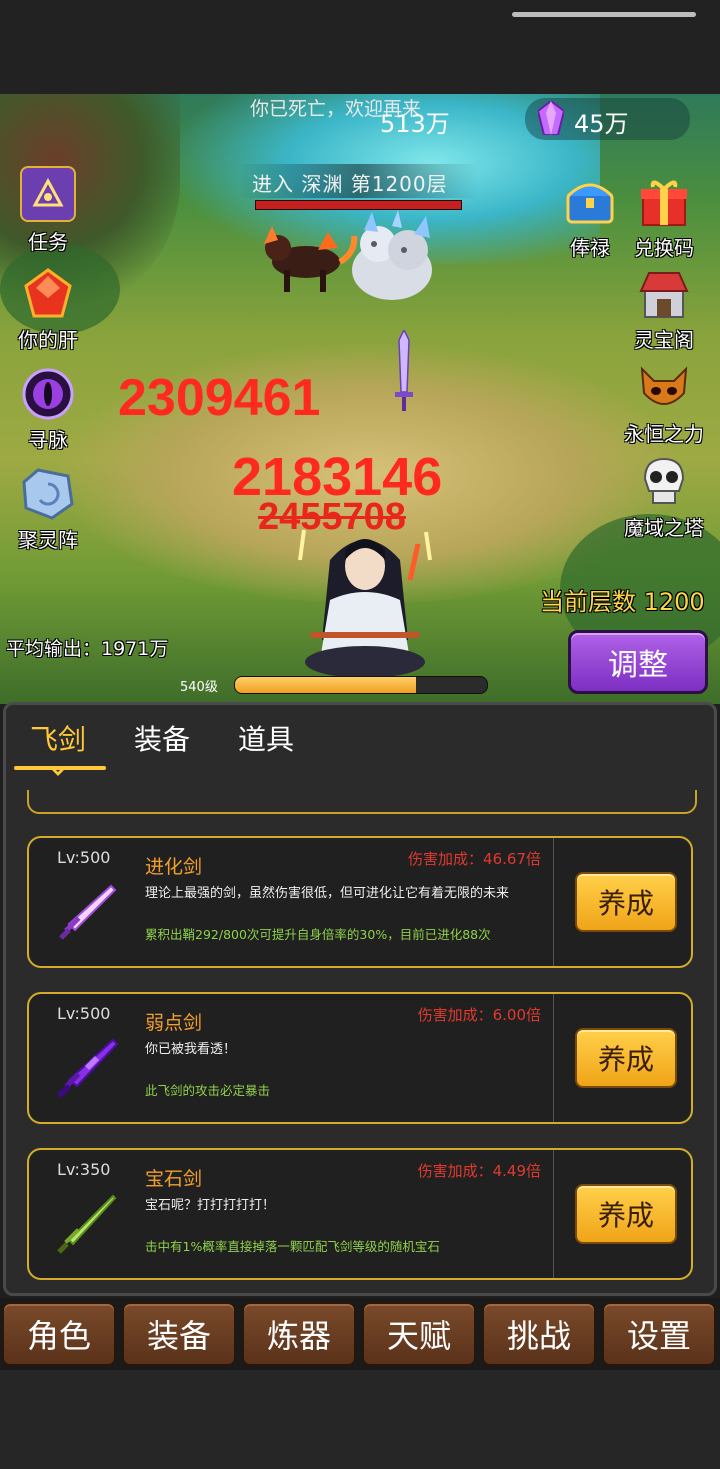 The image size is (720, 1469). What do you see at coordinates (365, 603) in the screenshot?
I see `hero-cultivator` at bounding box center [365, 603].